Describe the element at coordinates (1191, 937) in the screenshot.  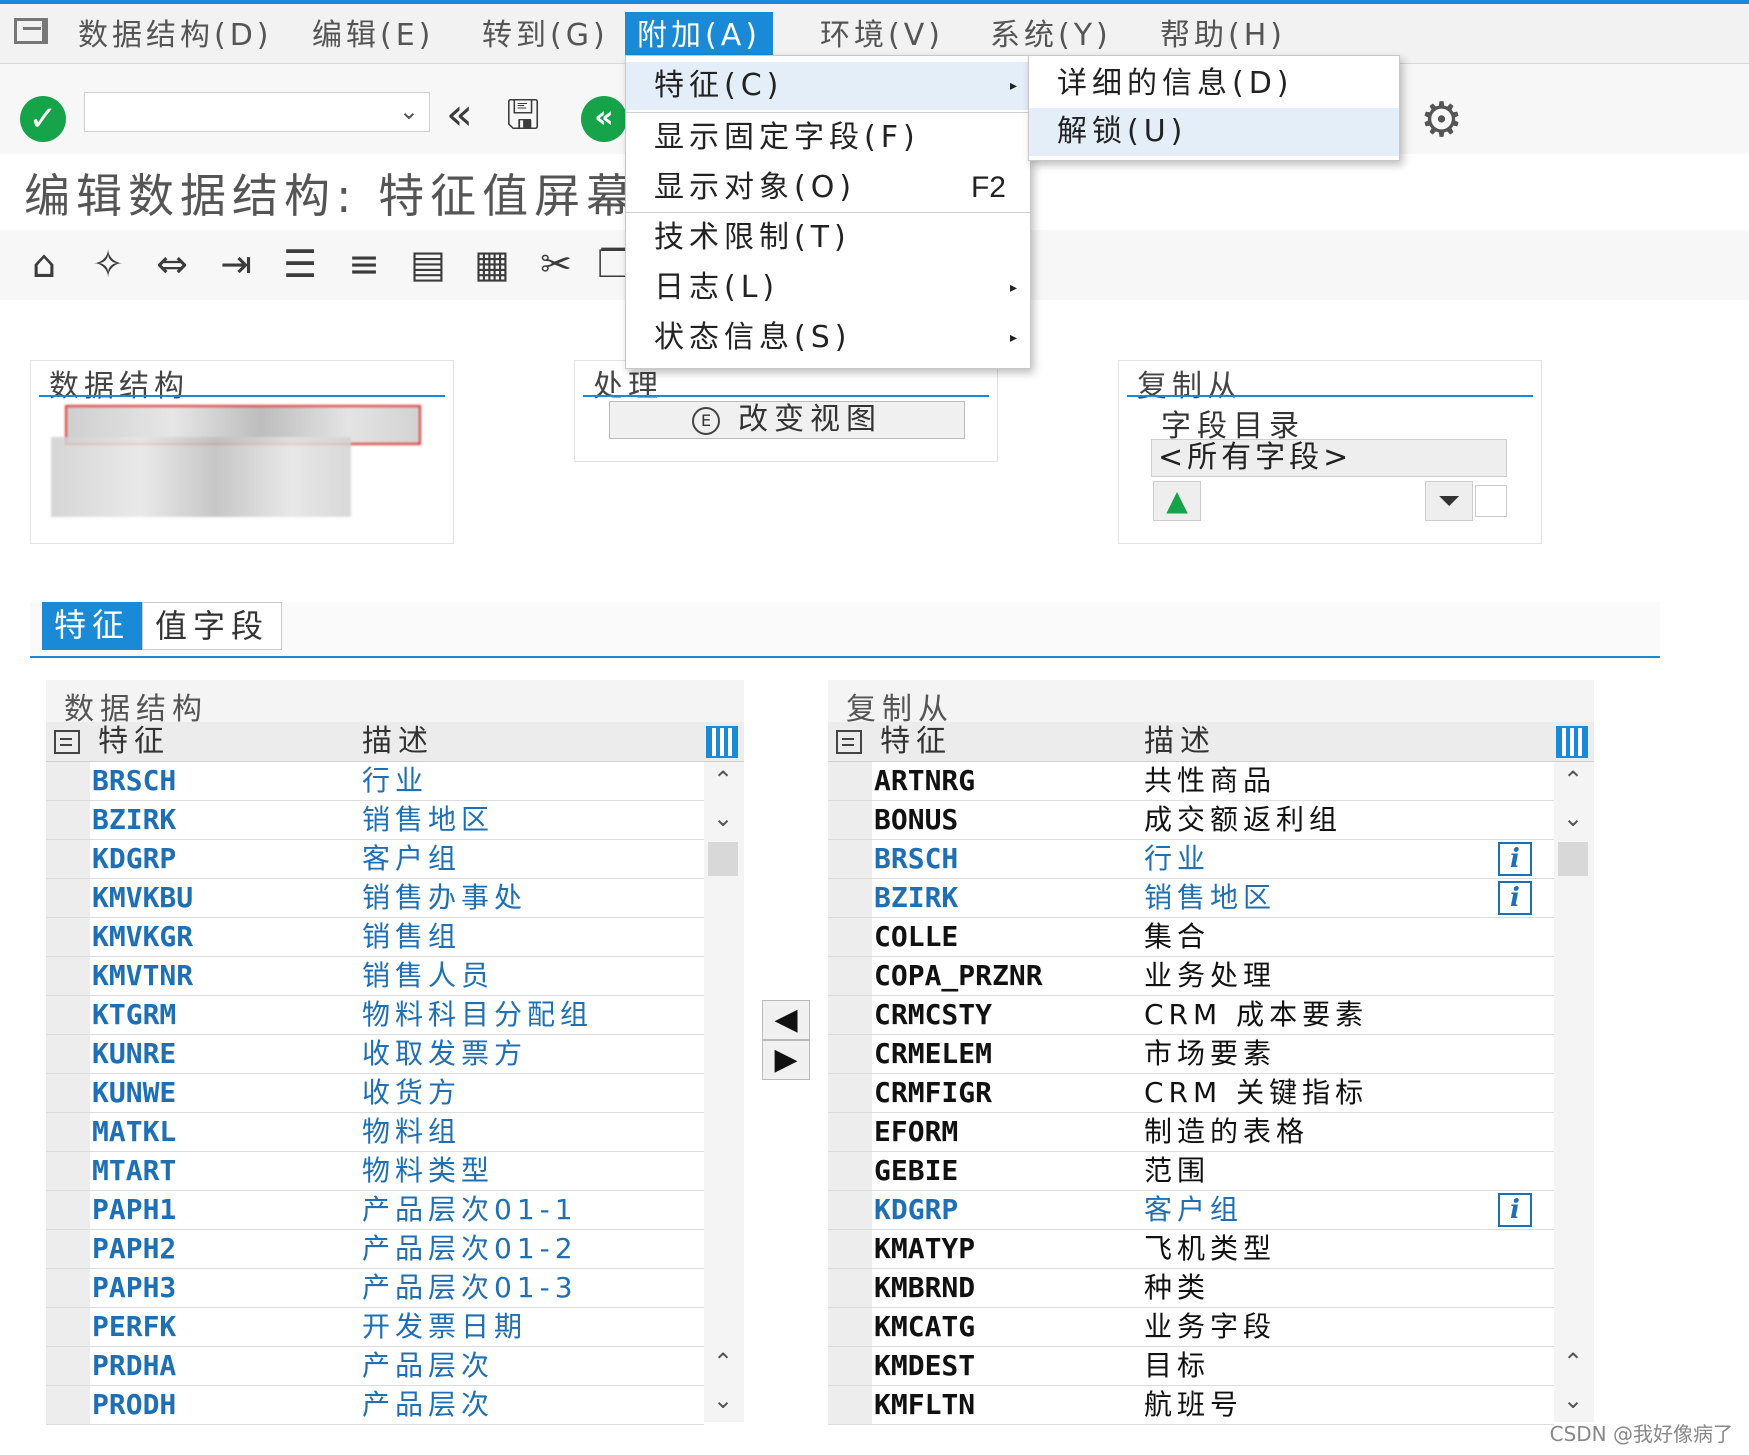
I see `table-row: COLLE 集合` at that location.